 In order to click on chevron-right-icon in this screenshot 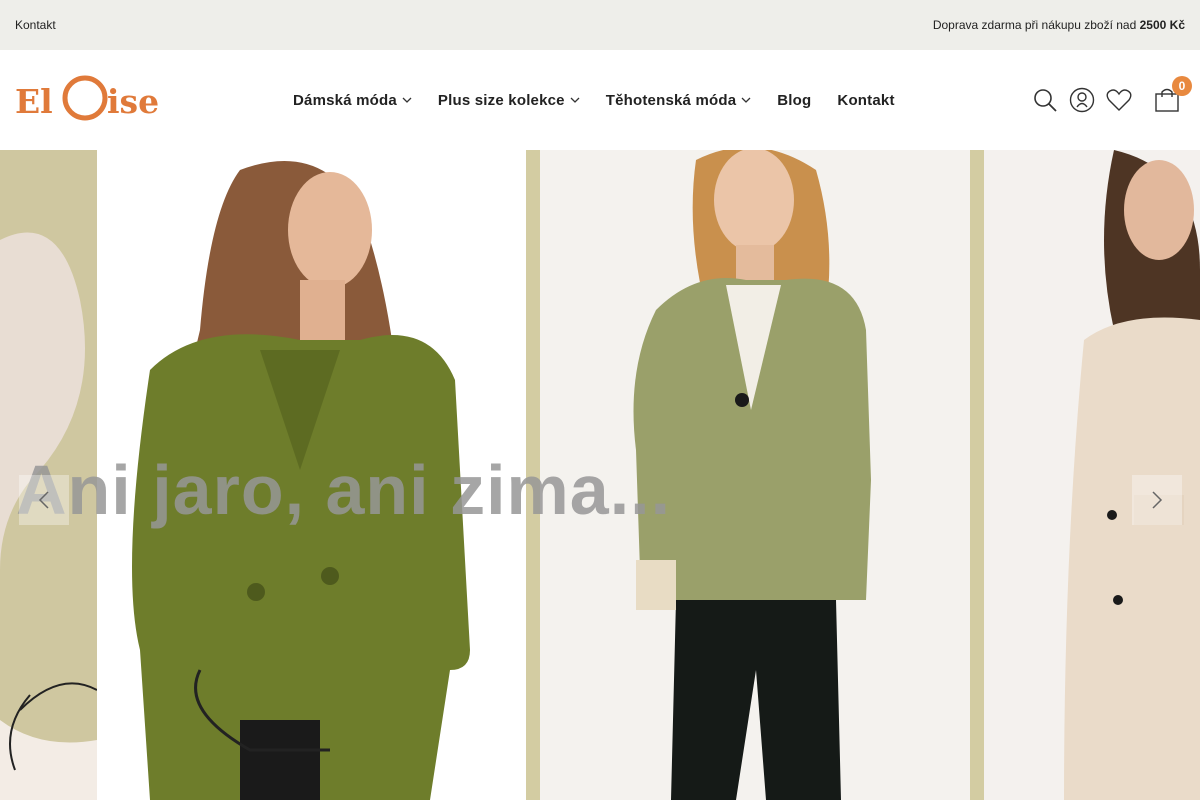, I will do `click(1157, 500)`.